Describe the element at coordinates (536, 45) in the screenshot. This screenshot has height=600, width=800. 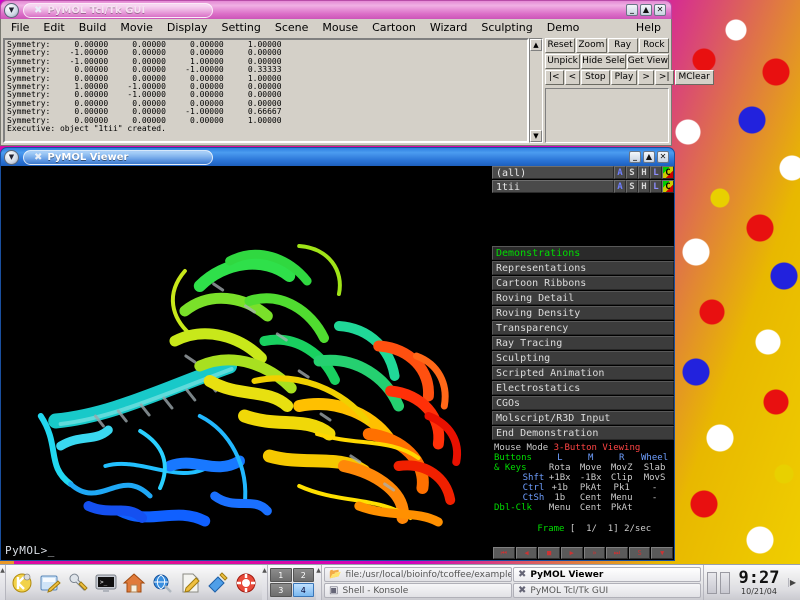
I see `scroll-up-icon: ▲` at that location.